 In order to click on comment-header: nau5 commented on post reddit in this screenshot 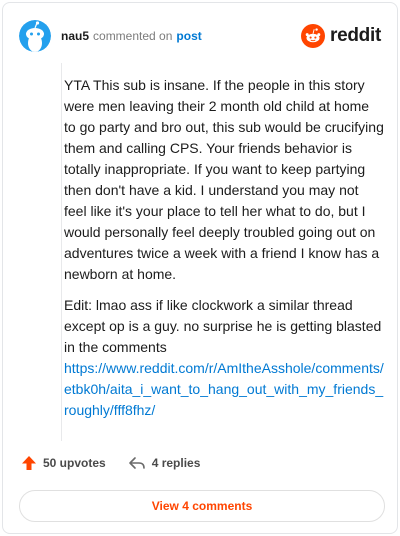, I will do `click(200, 36)`.